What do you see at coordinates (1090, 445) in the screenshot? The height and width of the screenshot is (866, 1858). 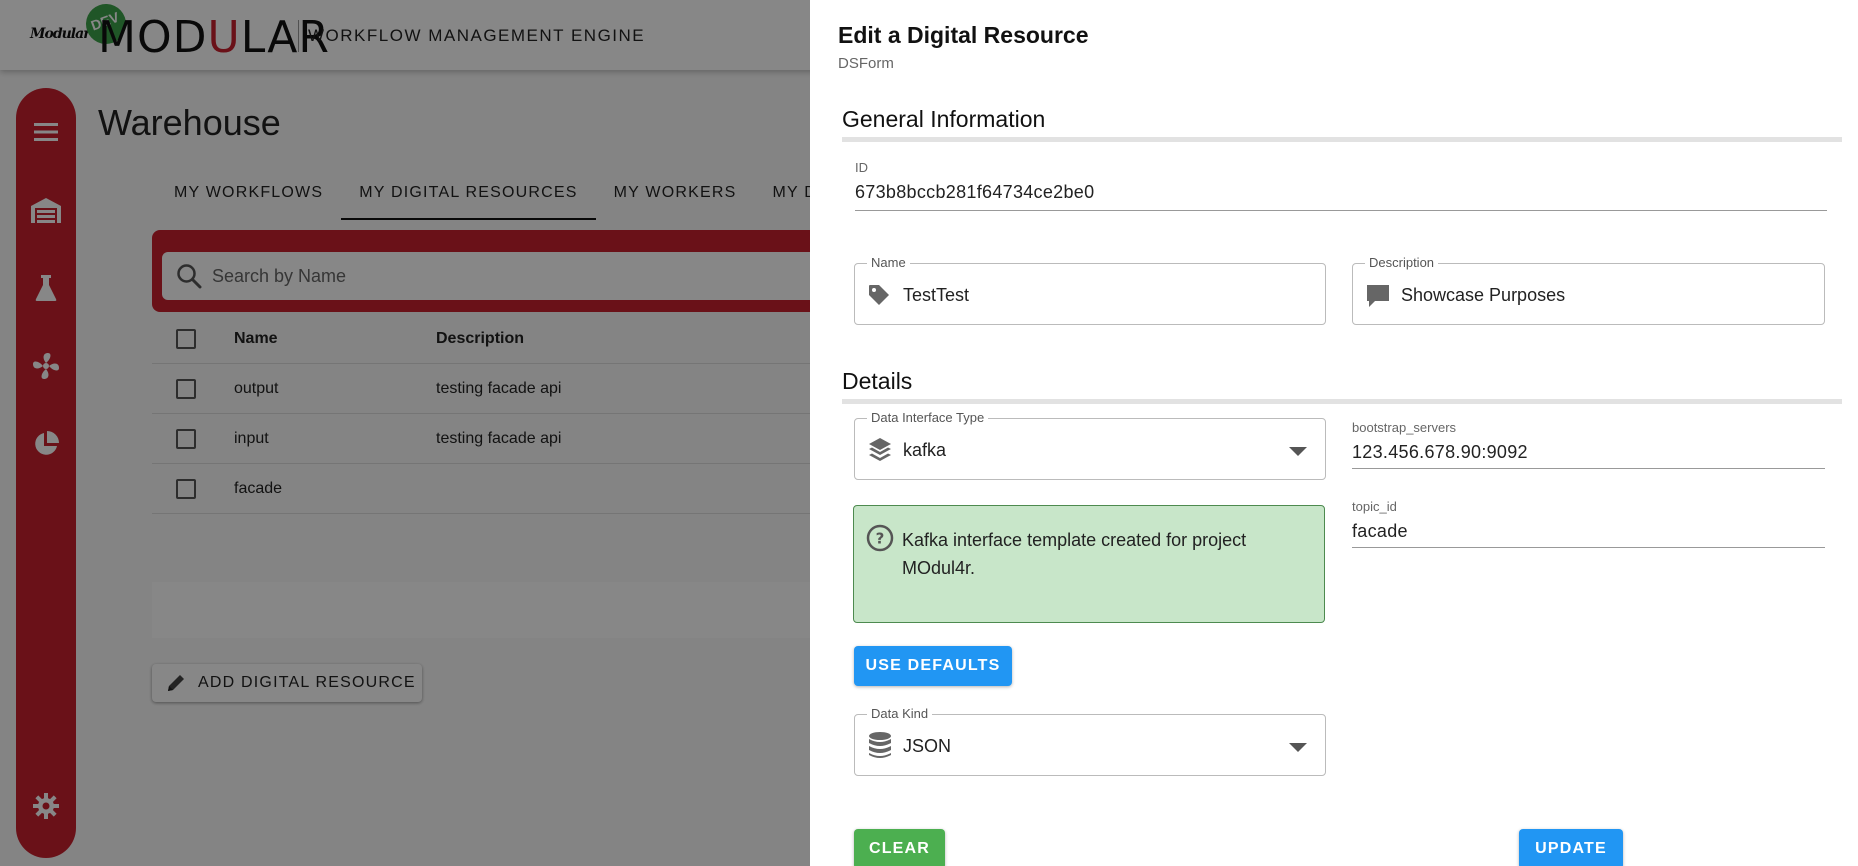 I see `data-interface-type-select: Data Interface Type kafka` at bounding box center [1090, 445].